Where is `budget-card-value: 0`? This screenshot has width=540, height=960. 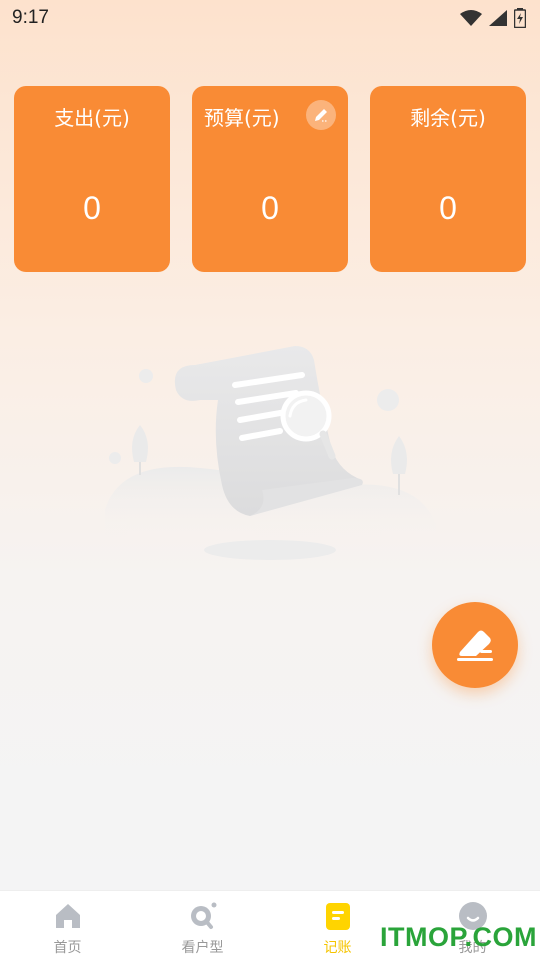 budget-card-value: 0 is located at coordinates (270, 208).